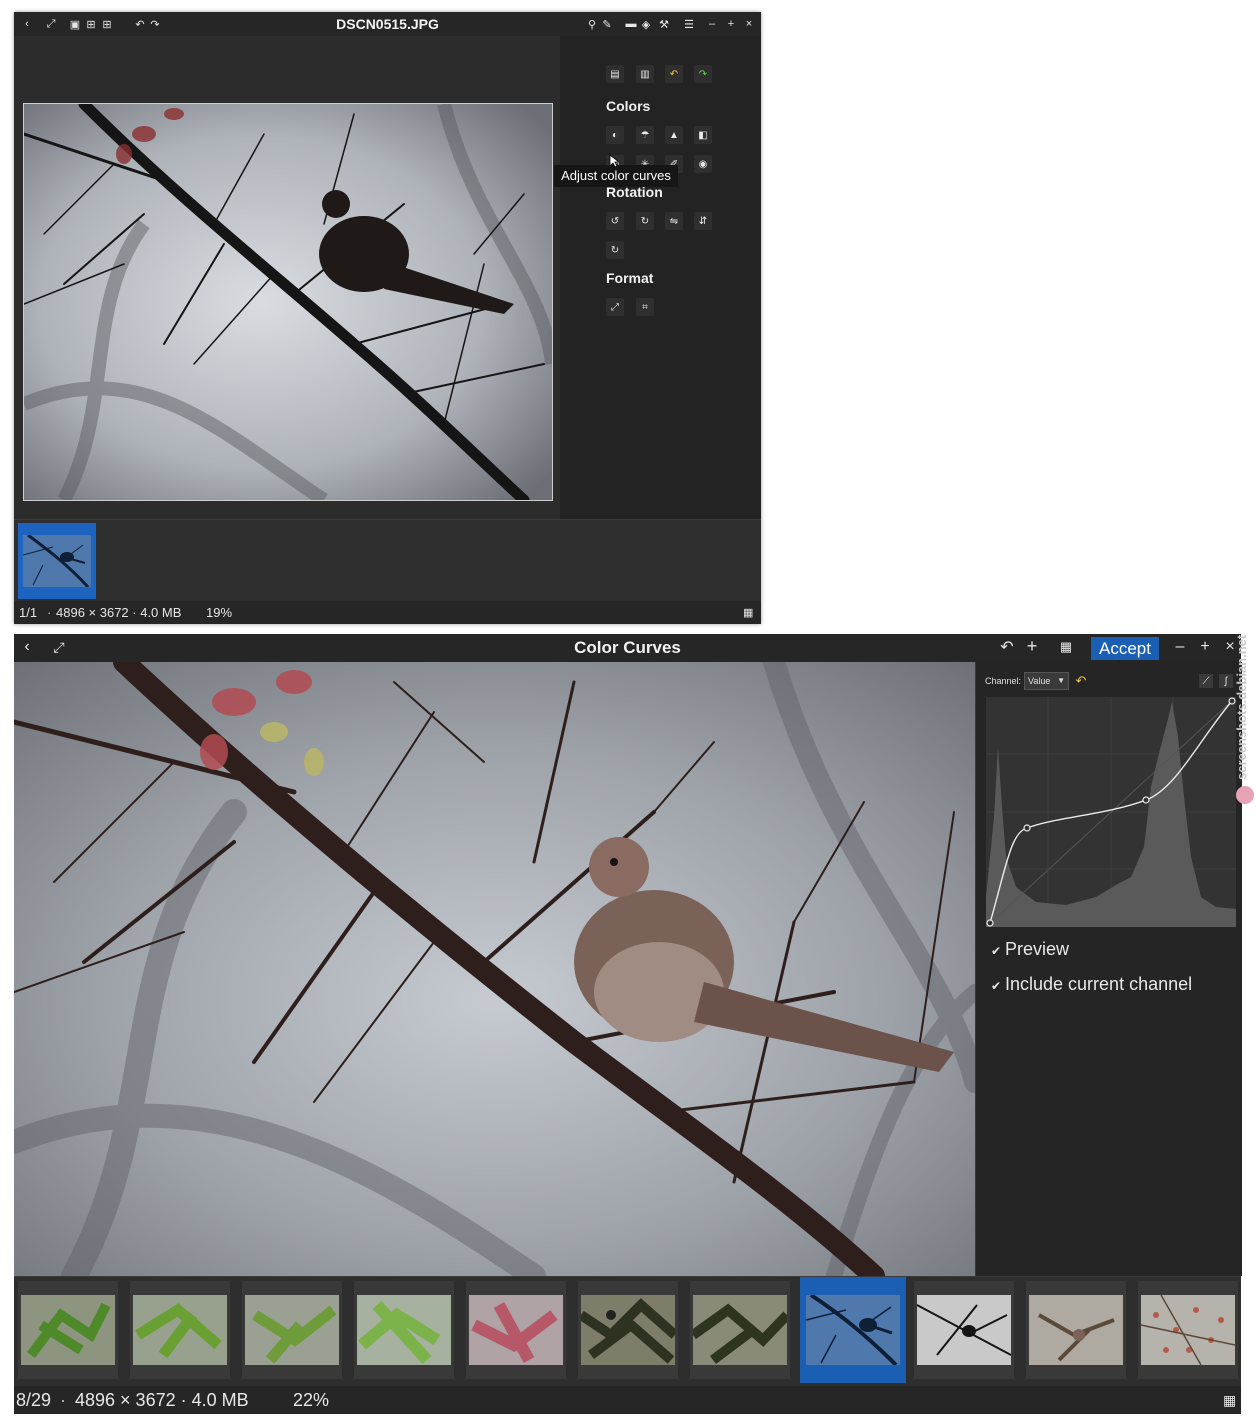  I want to click on accept-button: Accept, so click(1125, 648).